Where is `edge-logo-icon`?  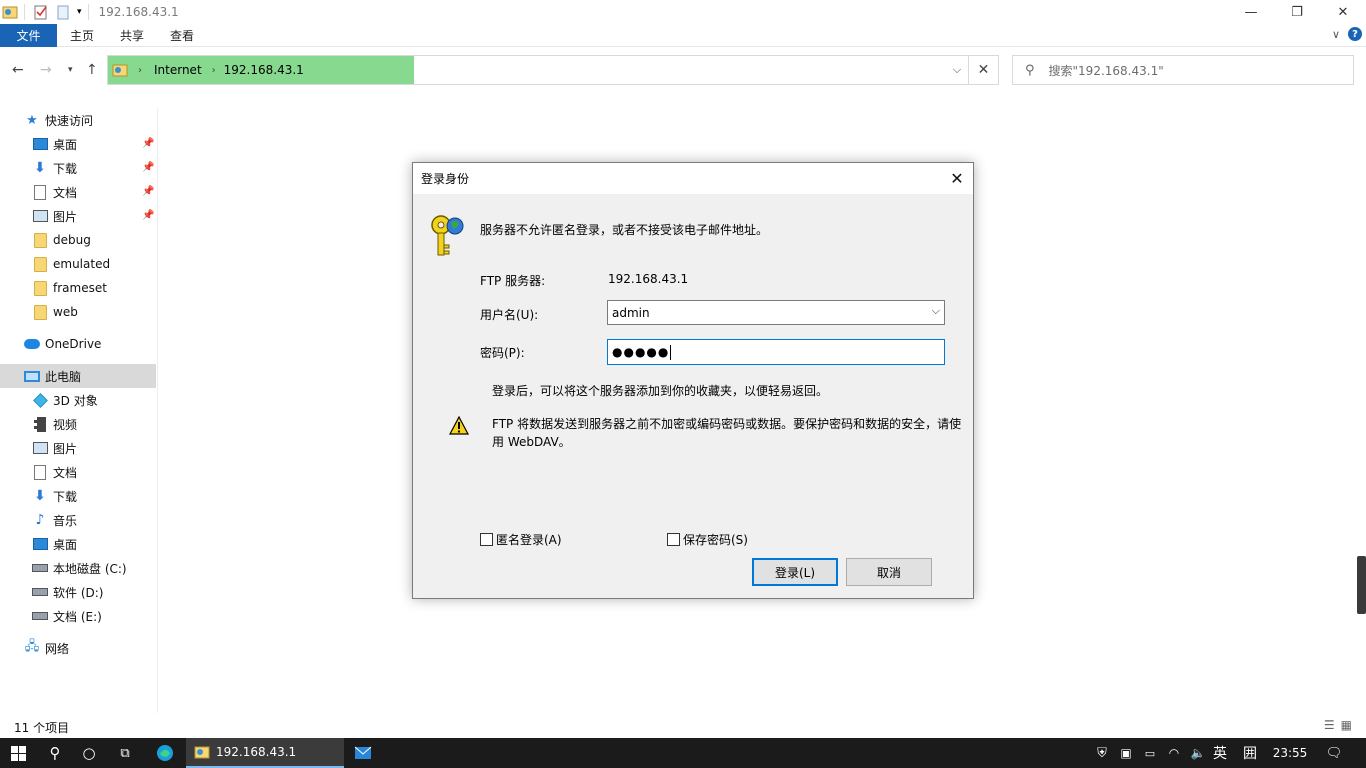
edge-logo-icon is located at coordinates (165, 753).